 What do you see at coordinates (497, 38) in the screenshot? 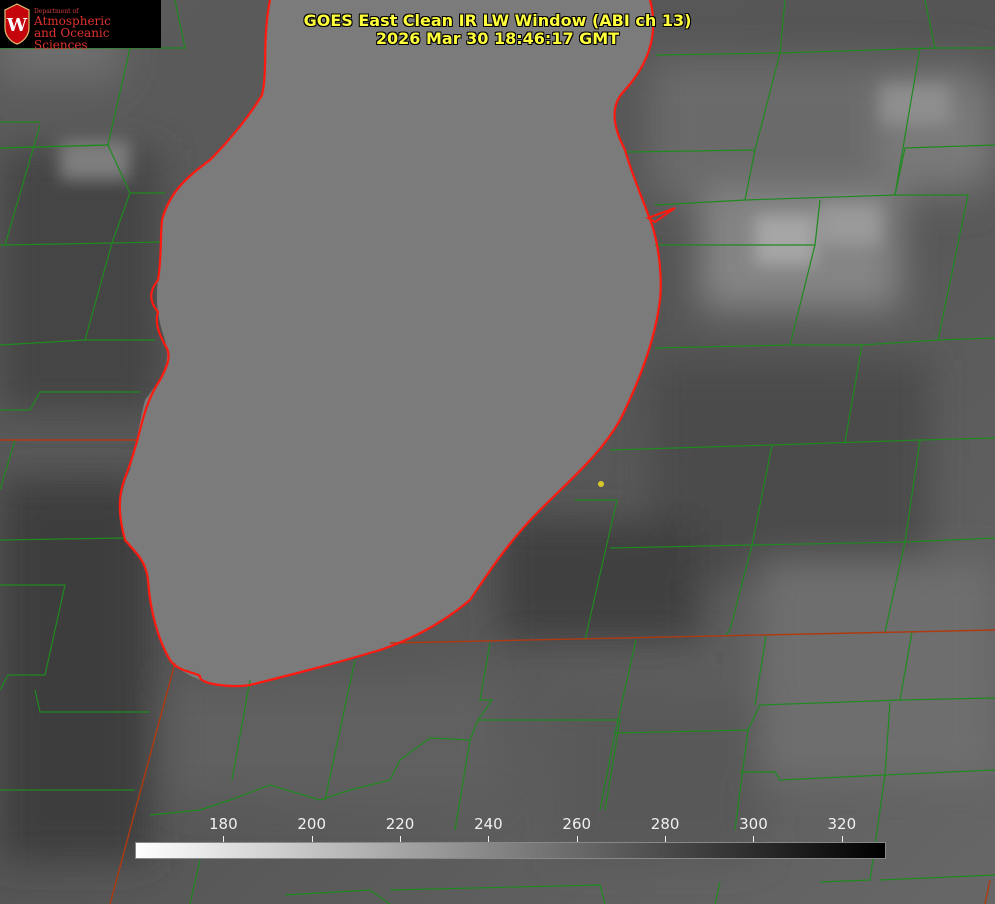
I see `product-timestamp: 2026 Mar 30 18:46:17 GMT` at bounding box center [497, 38].